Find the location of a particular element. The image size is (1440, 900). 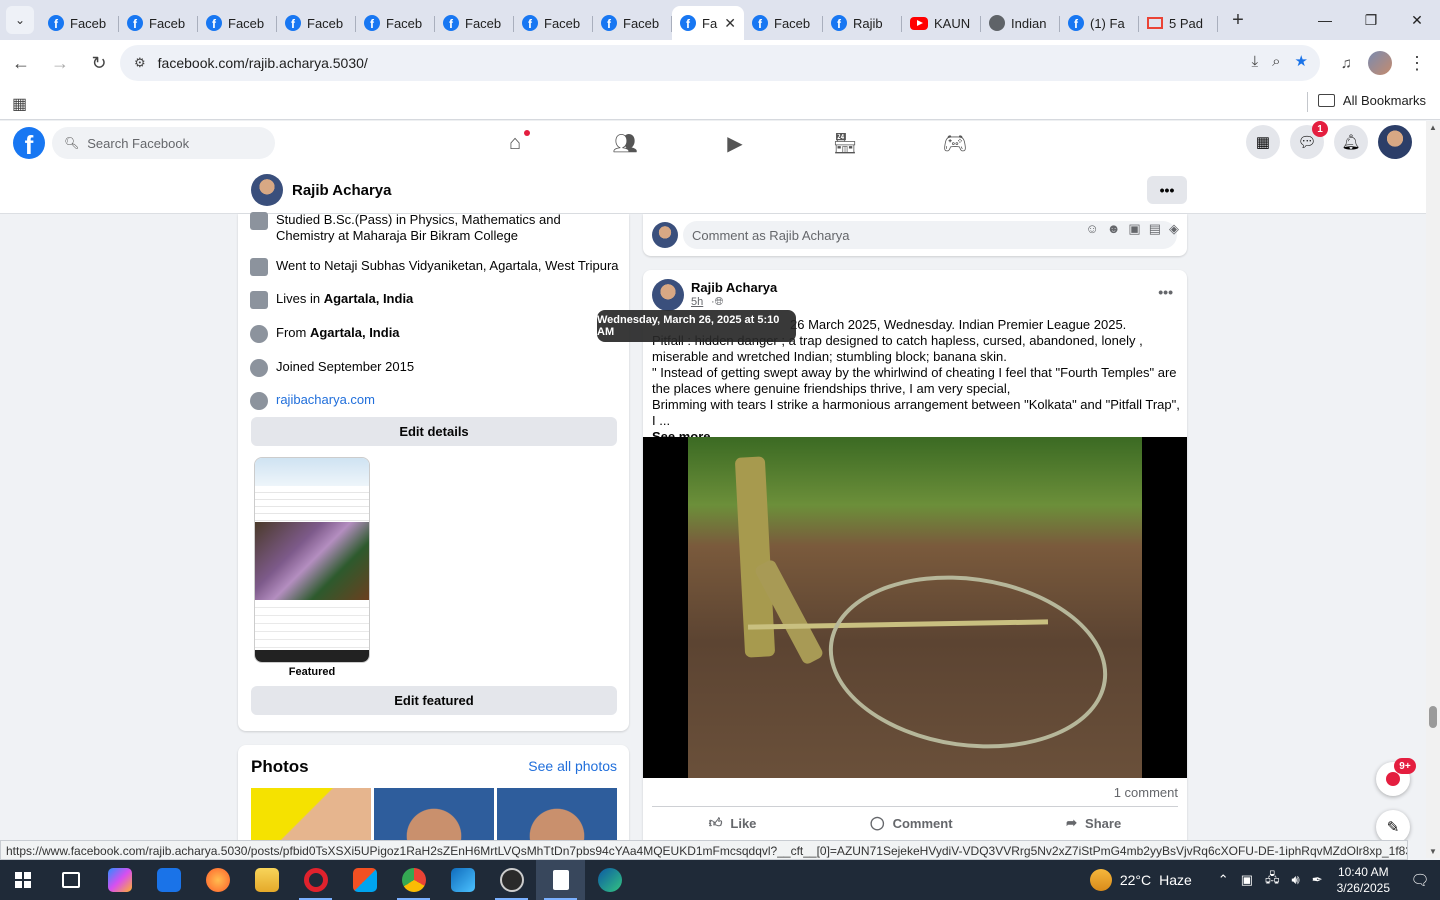

gif-icon: ▤ is located at coordinates (1155, 229).